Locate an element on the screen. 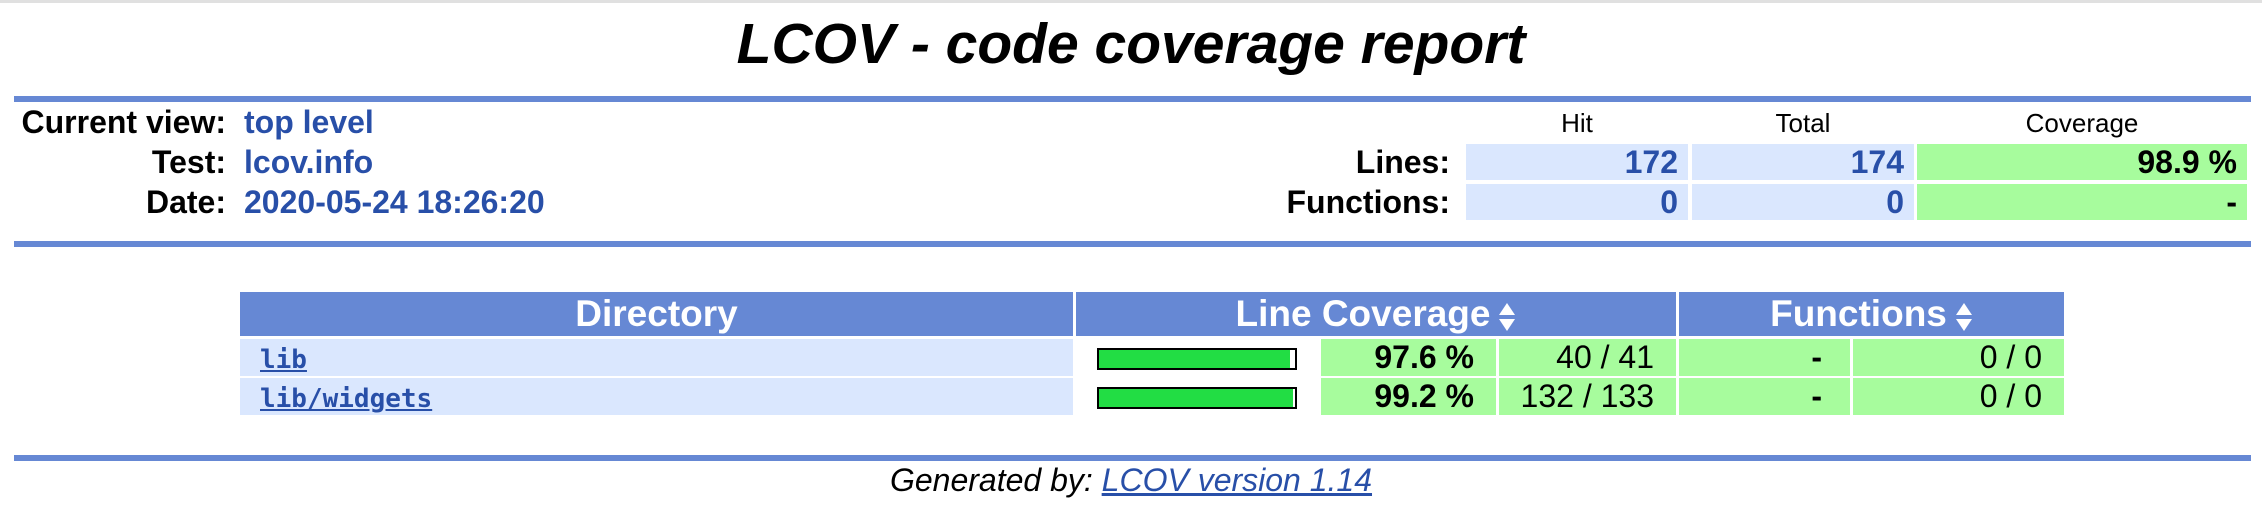  directory-header-label: Directory is located at coordinates (656, 313).